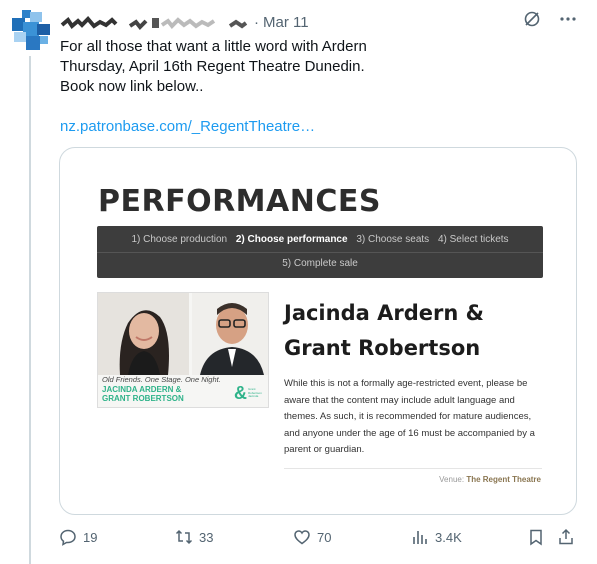 This screenshot has width=597, height=564. I want to click on like-button: 70, so click(312, 537).